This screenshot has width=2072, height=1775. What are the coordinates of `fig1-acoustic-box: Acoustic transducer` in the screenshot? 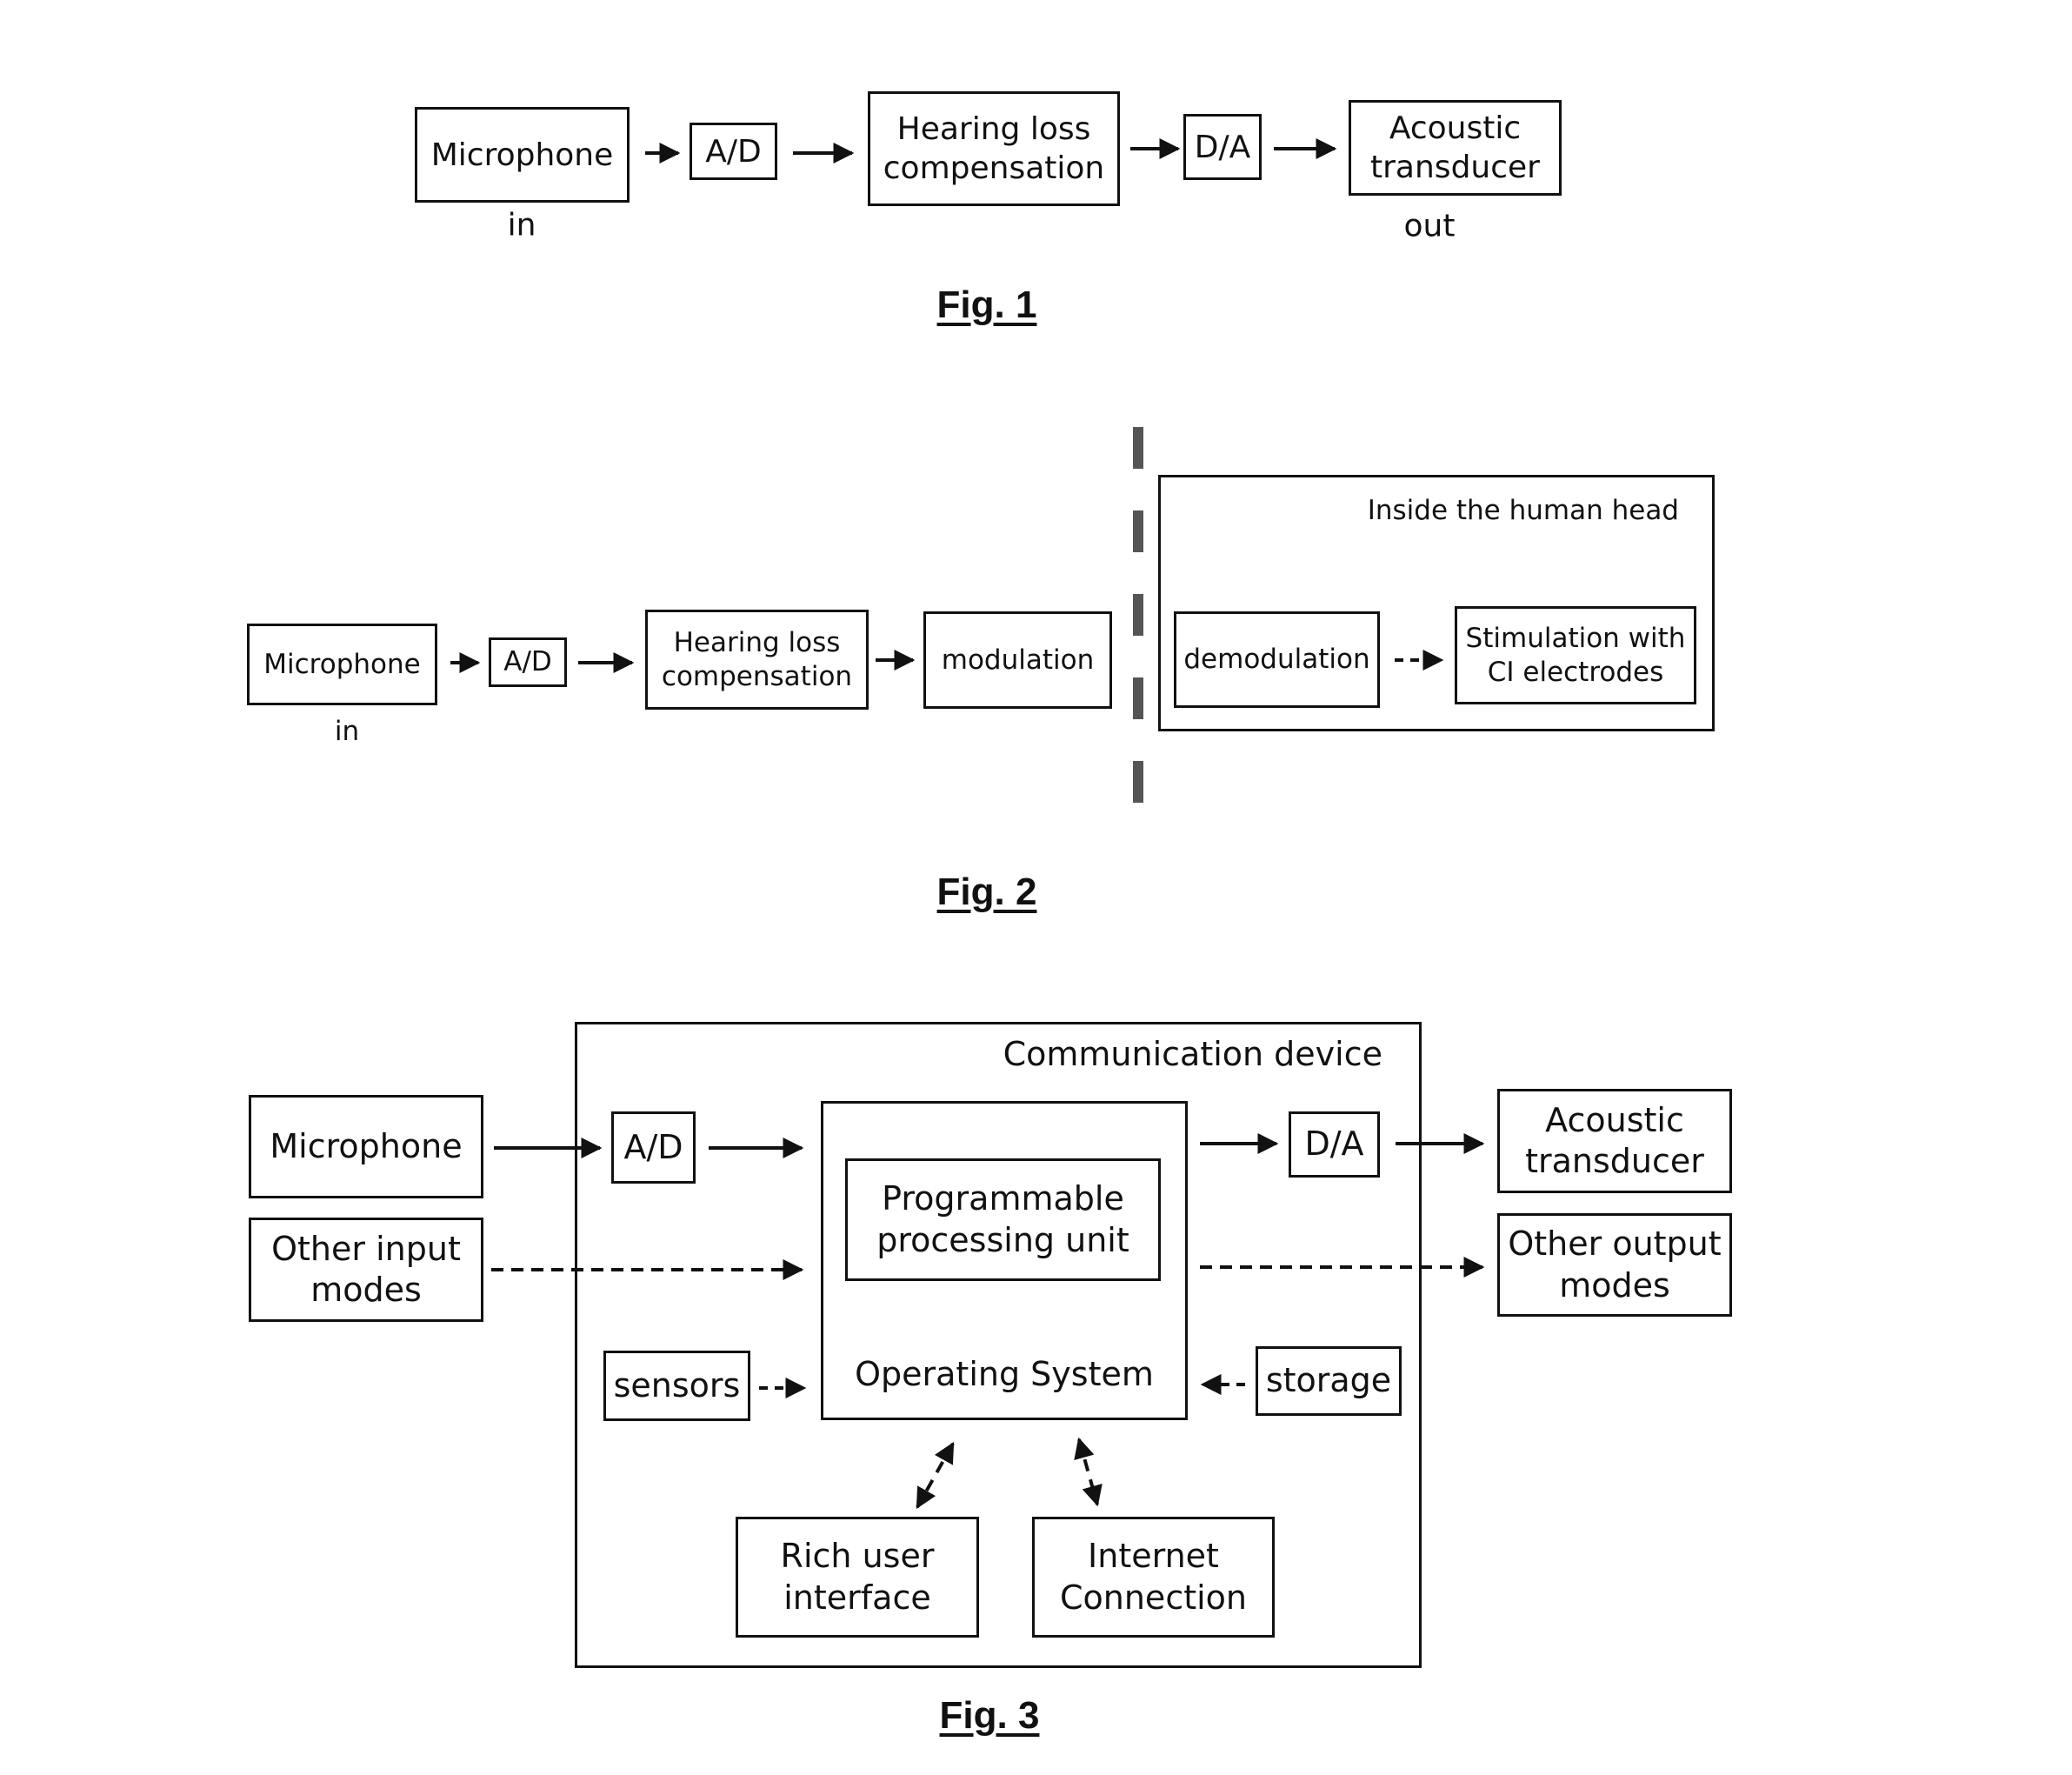 It's located at (1455, 148).